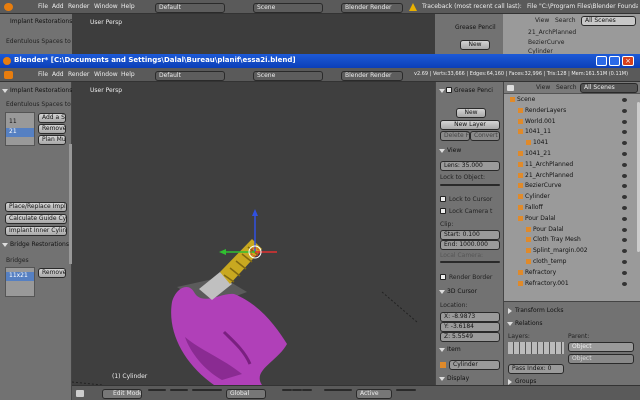 This screenshot has width=640, height=400. What do you see at coordinates (542, 20) in the screenshot?
I see `bg-outliner-view: View` at bounding box center [542, 20].